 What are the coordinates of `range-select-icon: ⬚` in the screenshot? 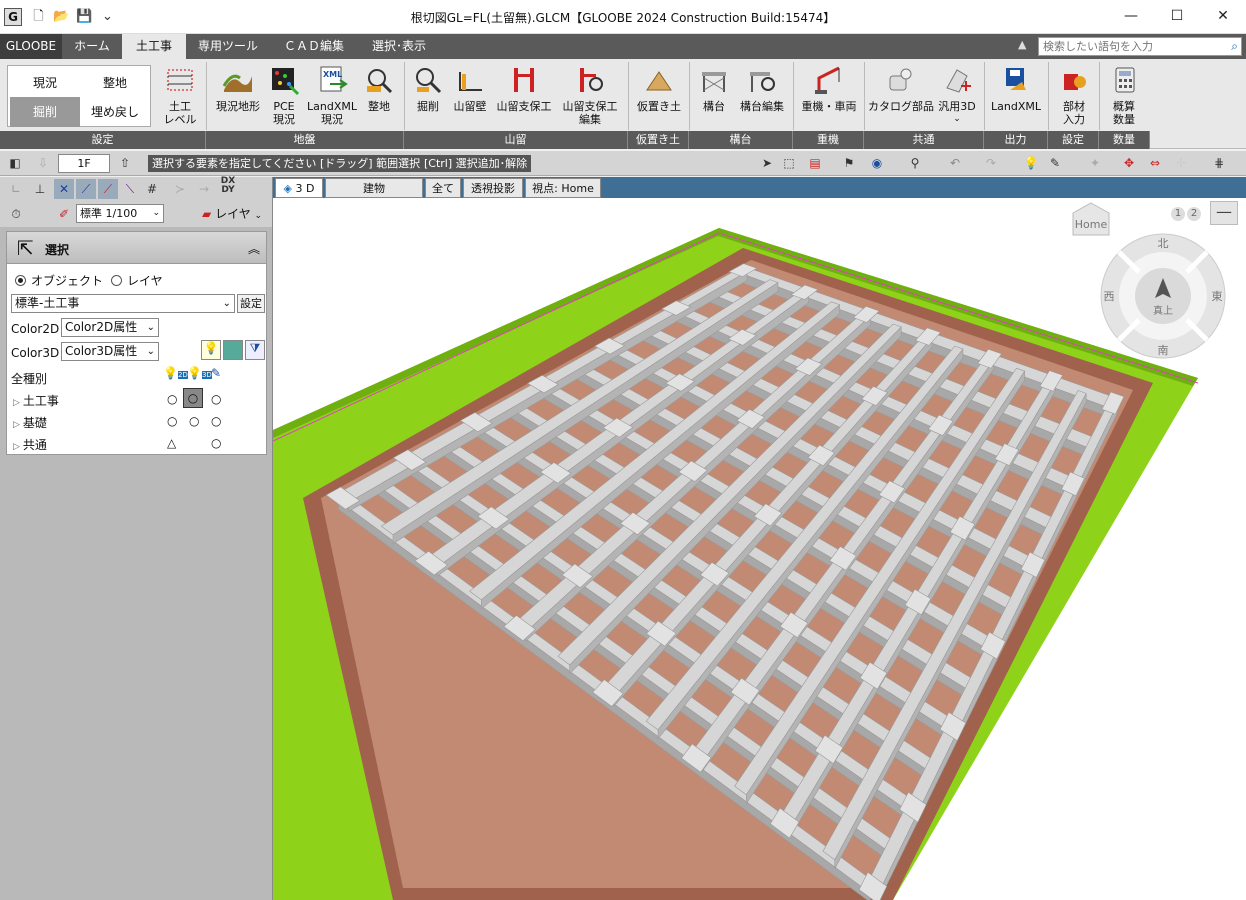 It's located at (789, 163).